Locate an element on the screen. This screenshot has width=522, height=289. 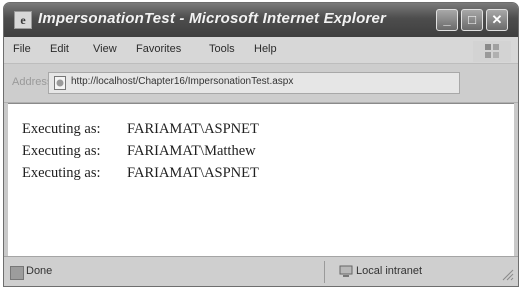
page-icon is located at coordinates (60, 83).